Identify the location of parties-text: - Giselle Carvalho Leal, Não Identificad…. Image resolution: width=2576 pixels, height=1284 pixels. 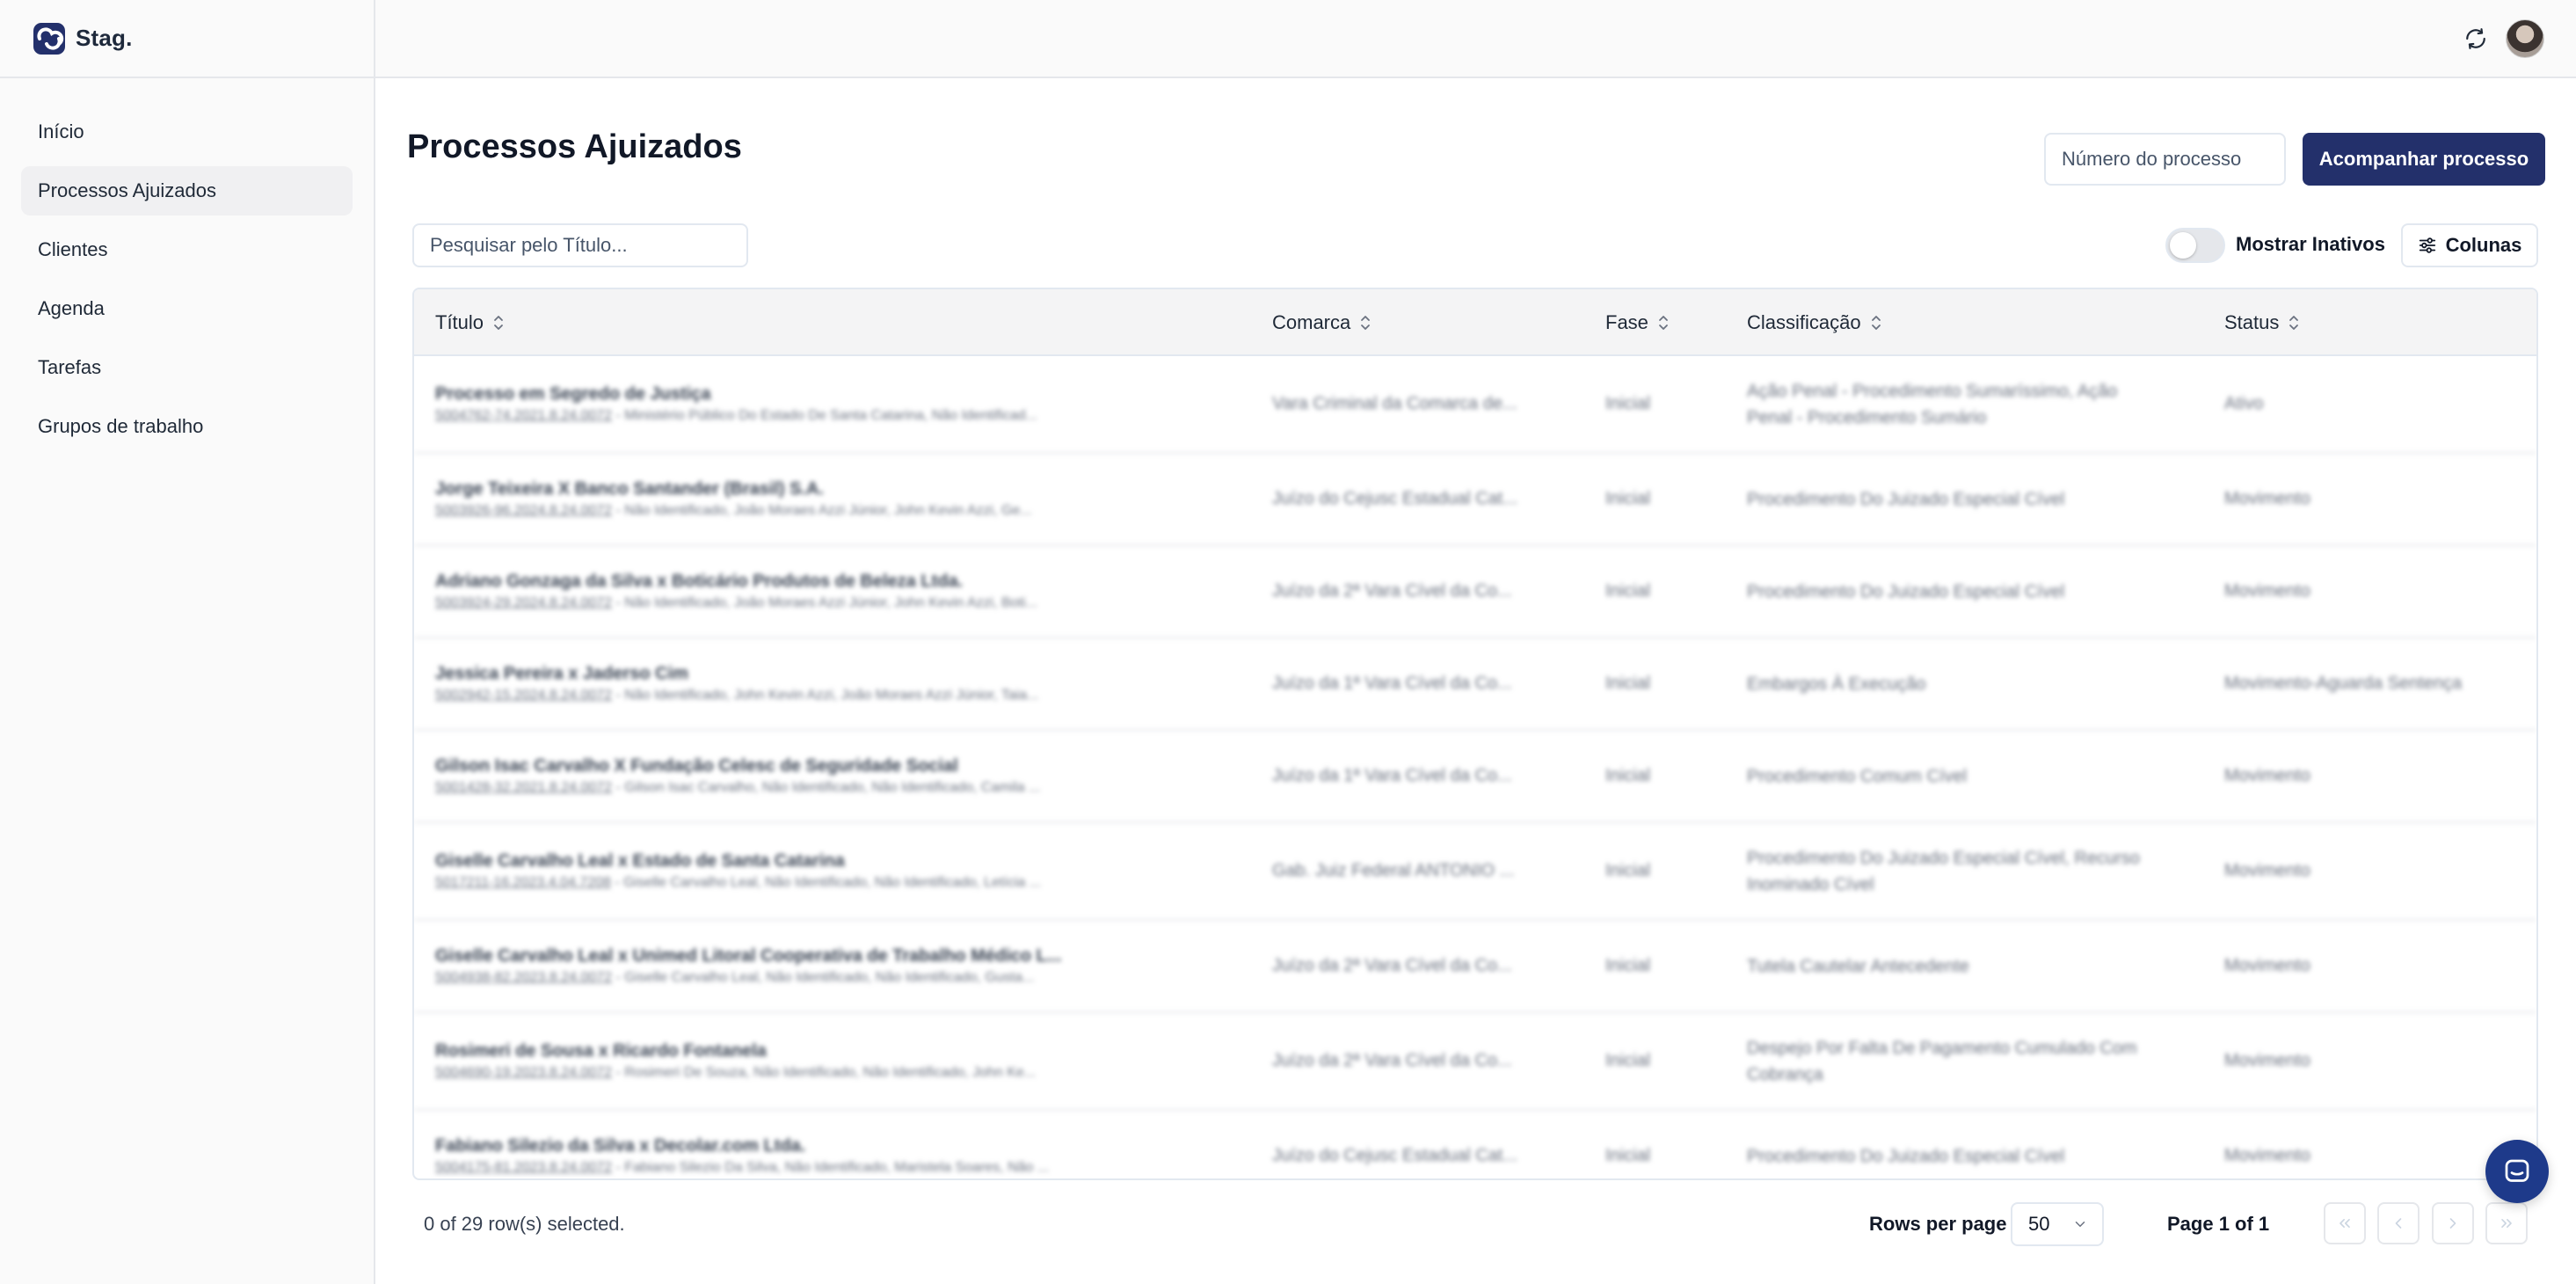
(823, 978).